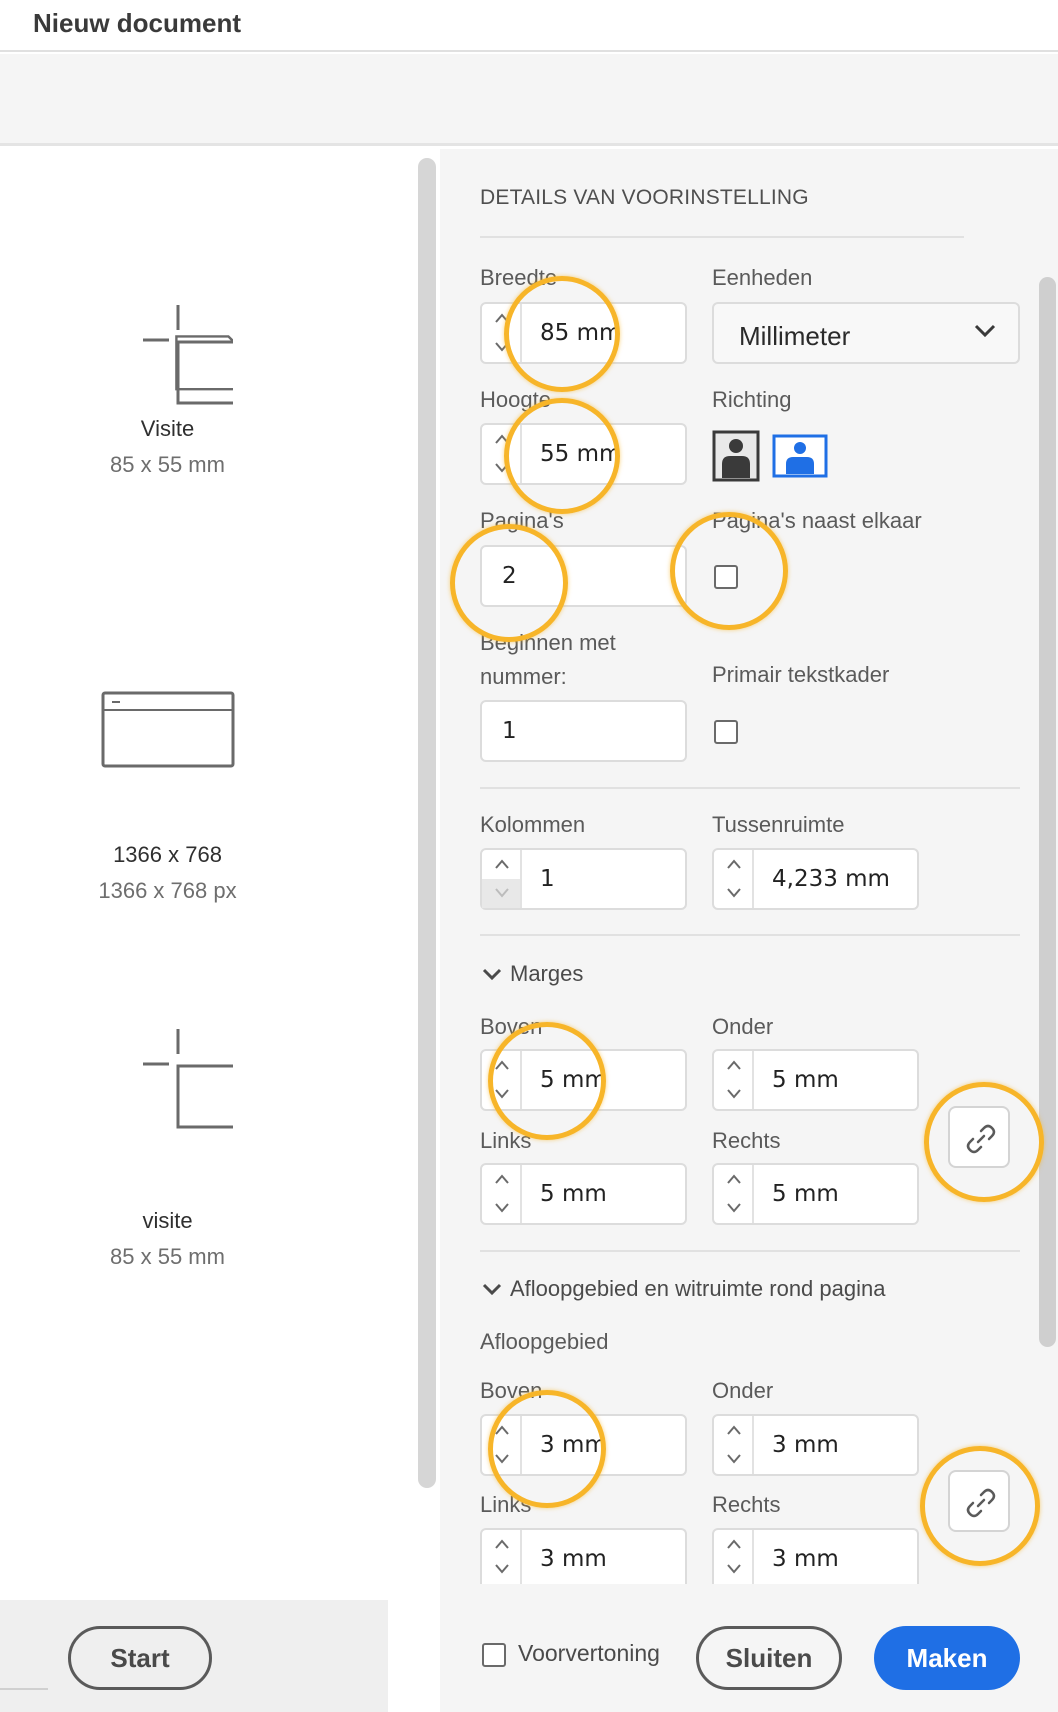  What do you see at coordinates (805, 1194) in the screenshot?
I see `margin-right-value: 5 mm` at bounding box center [805, 1194].